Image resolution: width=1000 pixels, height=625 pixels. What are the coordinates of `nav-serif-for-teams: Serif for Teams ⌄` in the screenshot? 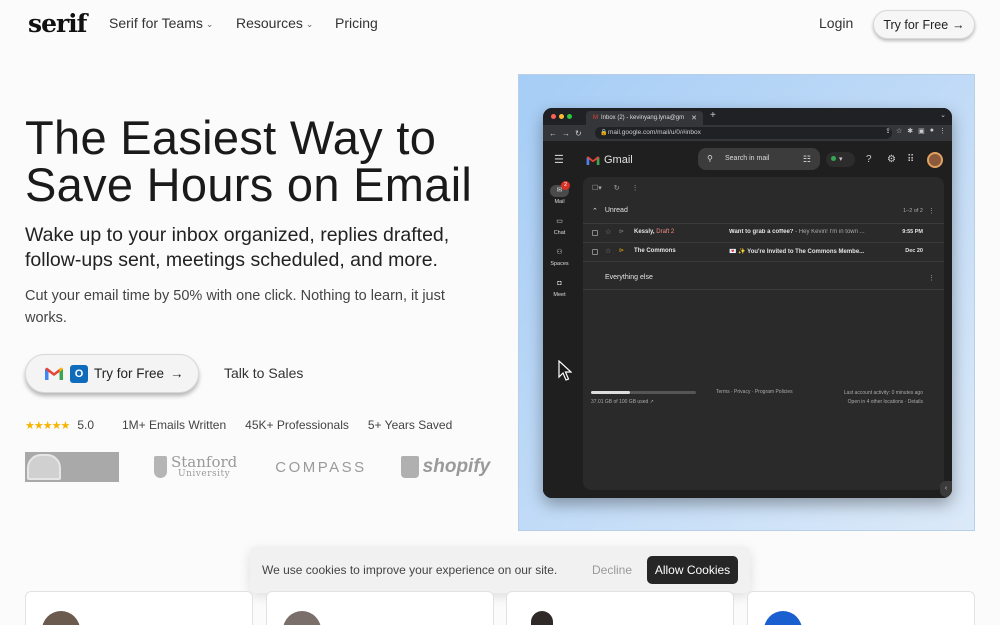 It's located at (161, 23).